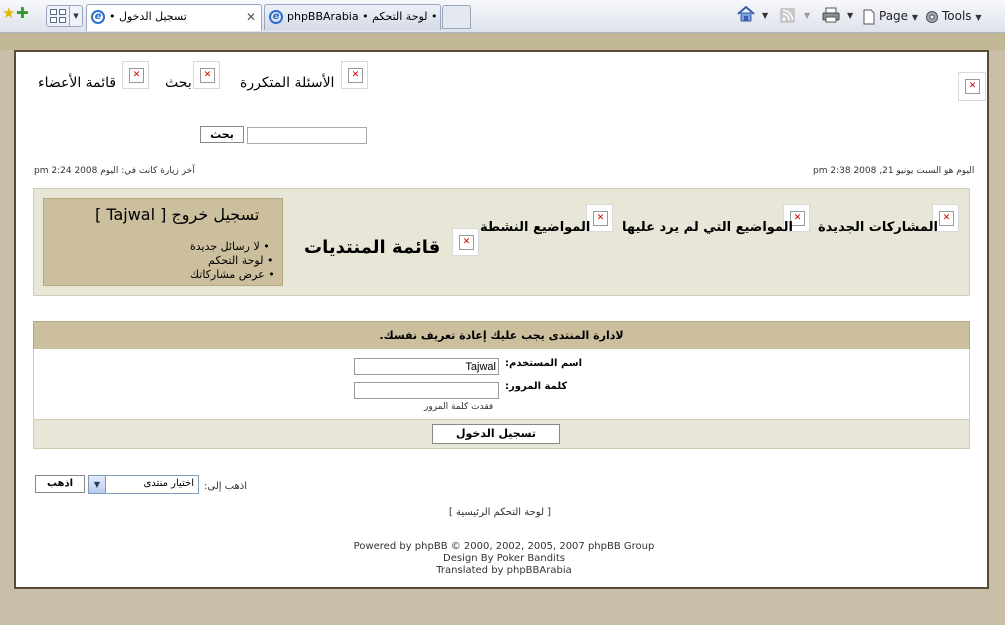 The image size is (1005, 625). Describe the element at coordinates (536, 386) in the screenshot. I see `password-label: كلمة المرور:` at that location.